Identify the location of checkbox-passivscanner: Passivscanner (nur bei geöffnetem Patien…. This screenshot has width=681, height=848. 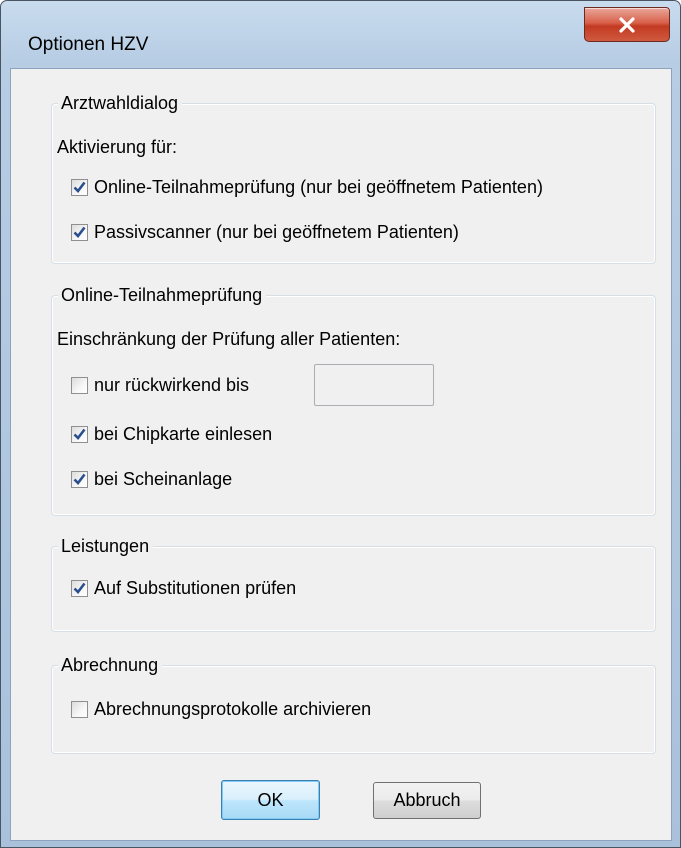
(265, 232).